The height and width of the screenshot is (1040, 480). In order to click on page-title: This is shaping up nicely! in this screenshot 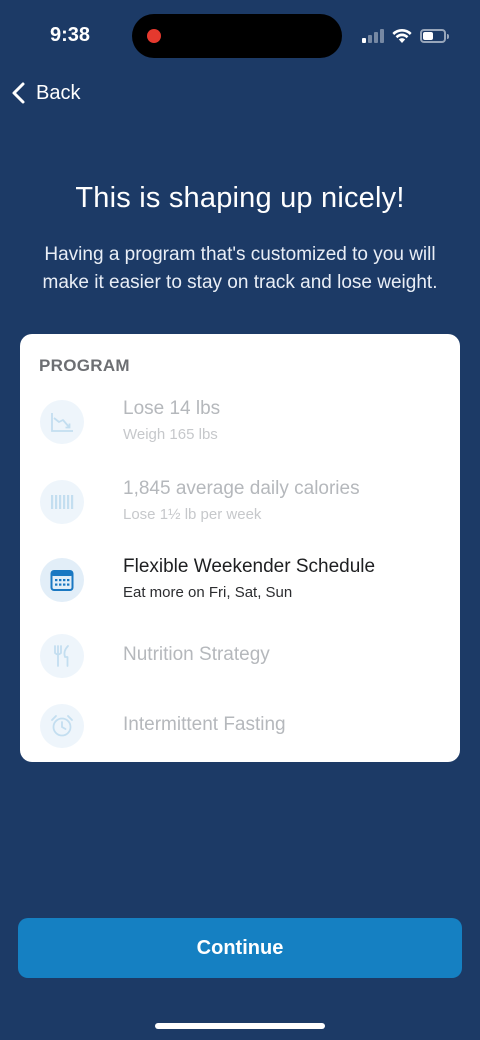, I will do `click(240, 198)`.